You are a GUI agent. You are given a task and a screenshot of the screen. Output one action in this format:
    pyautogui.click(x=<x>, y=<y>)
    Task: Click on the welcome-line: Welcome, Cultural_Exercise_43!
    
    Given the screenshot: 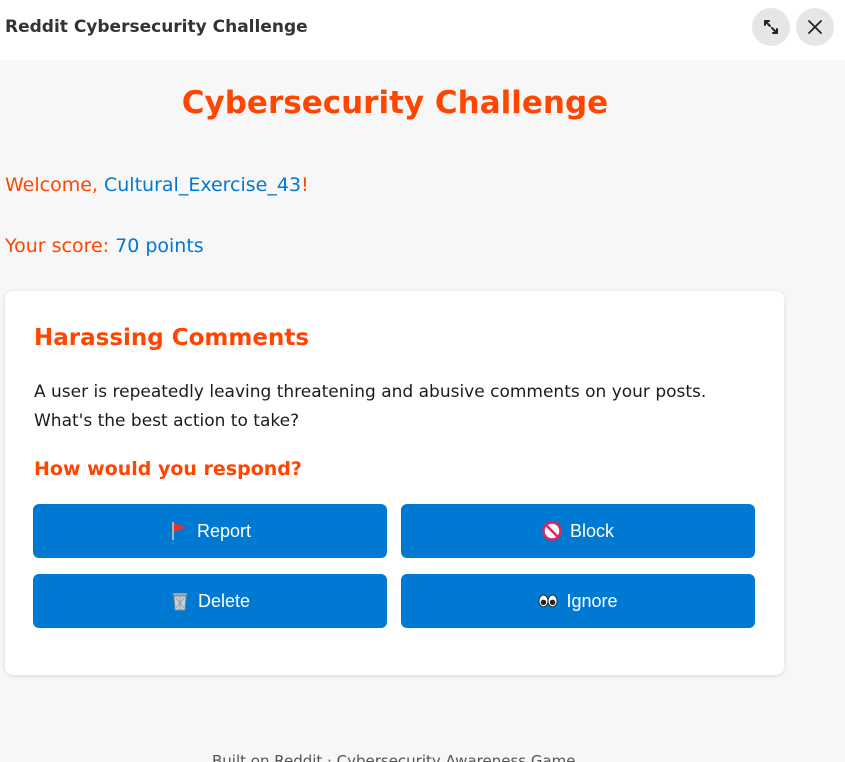 What is the action you would take?
    pyautogui.click(x=157, y=185)
    